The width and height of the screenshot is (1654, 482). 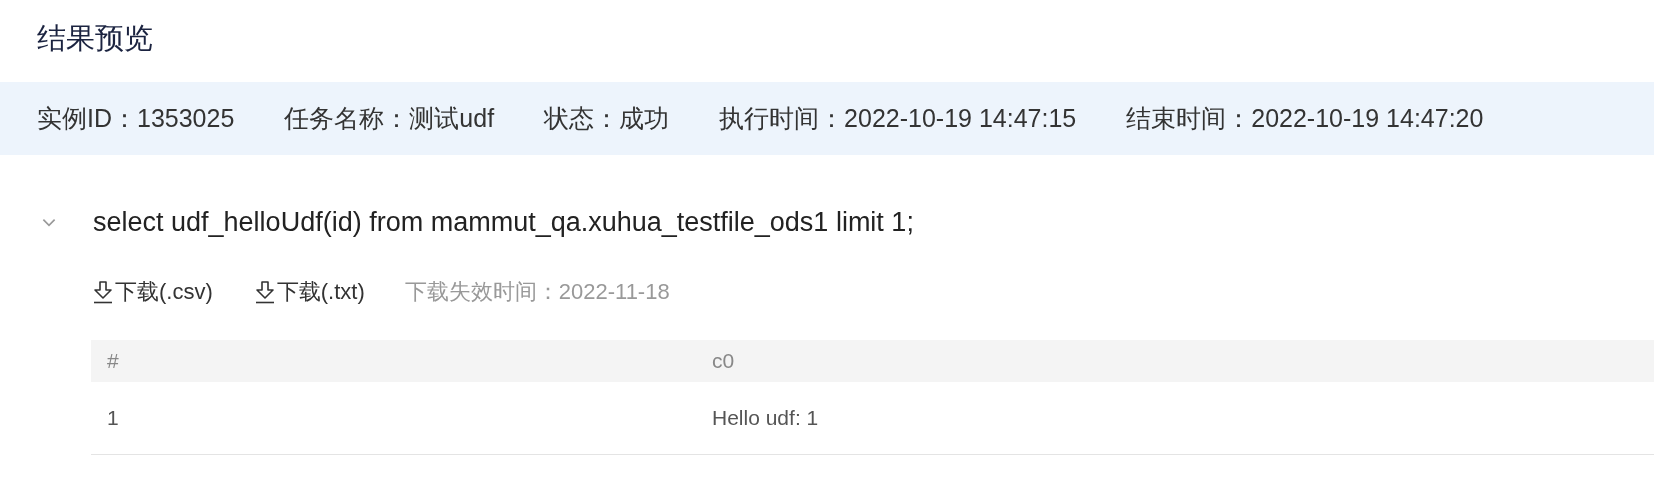 I want to click on table-cell-text: Hello udf: 1, so click(x=765, y=418).